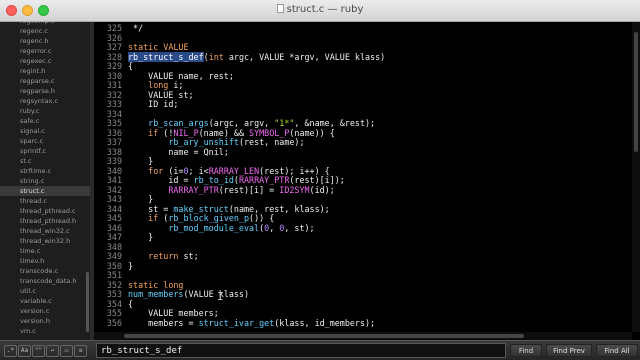  Describe the element at coordinates (363, 237) in the screenshot. I see `code-line: 347 }` at that location.